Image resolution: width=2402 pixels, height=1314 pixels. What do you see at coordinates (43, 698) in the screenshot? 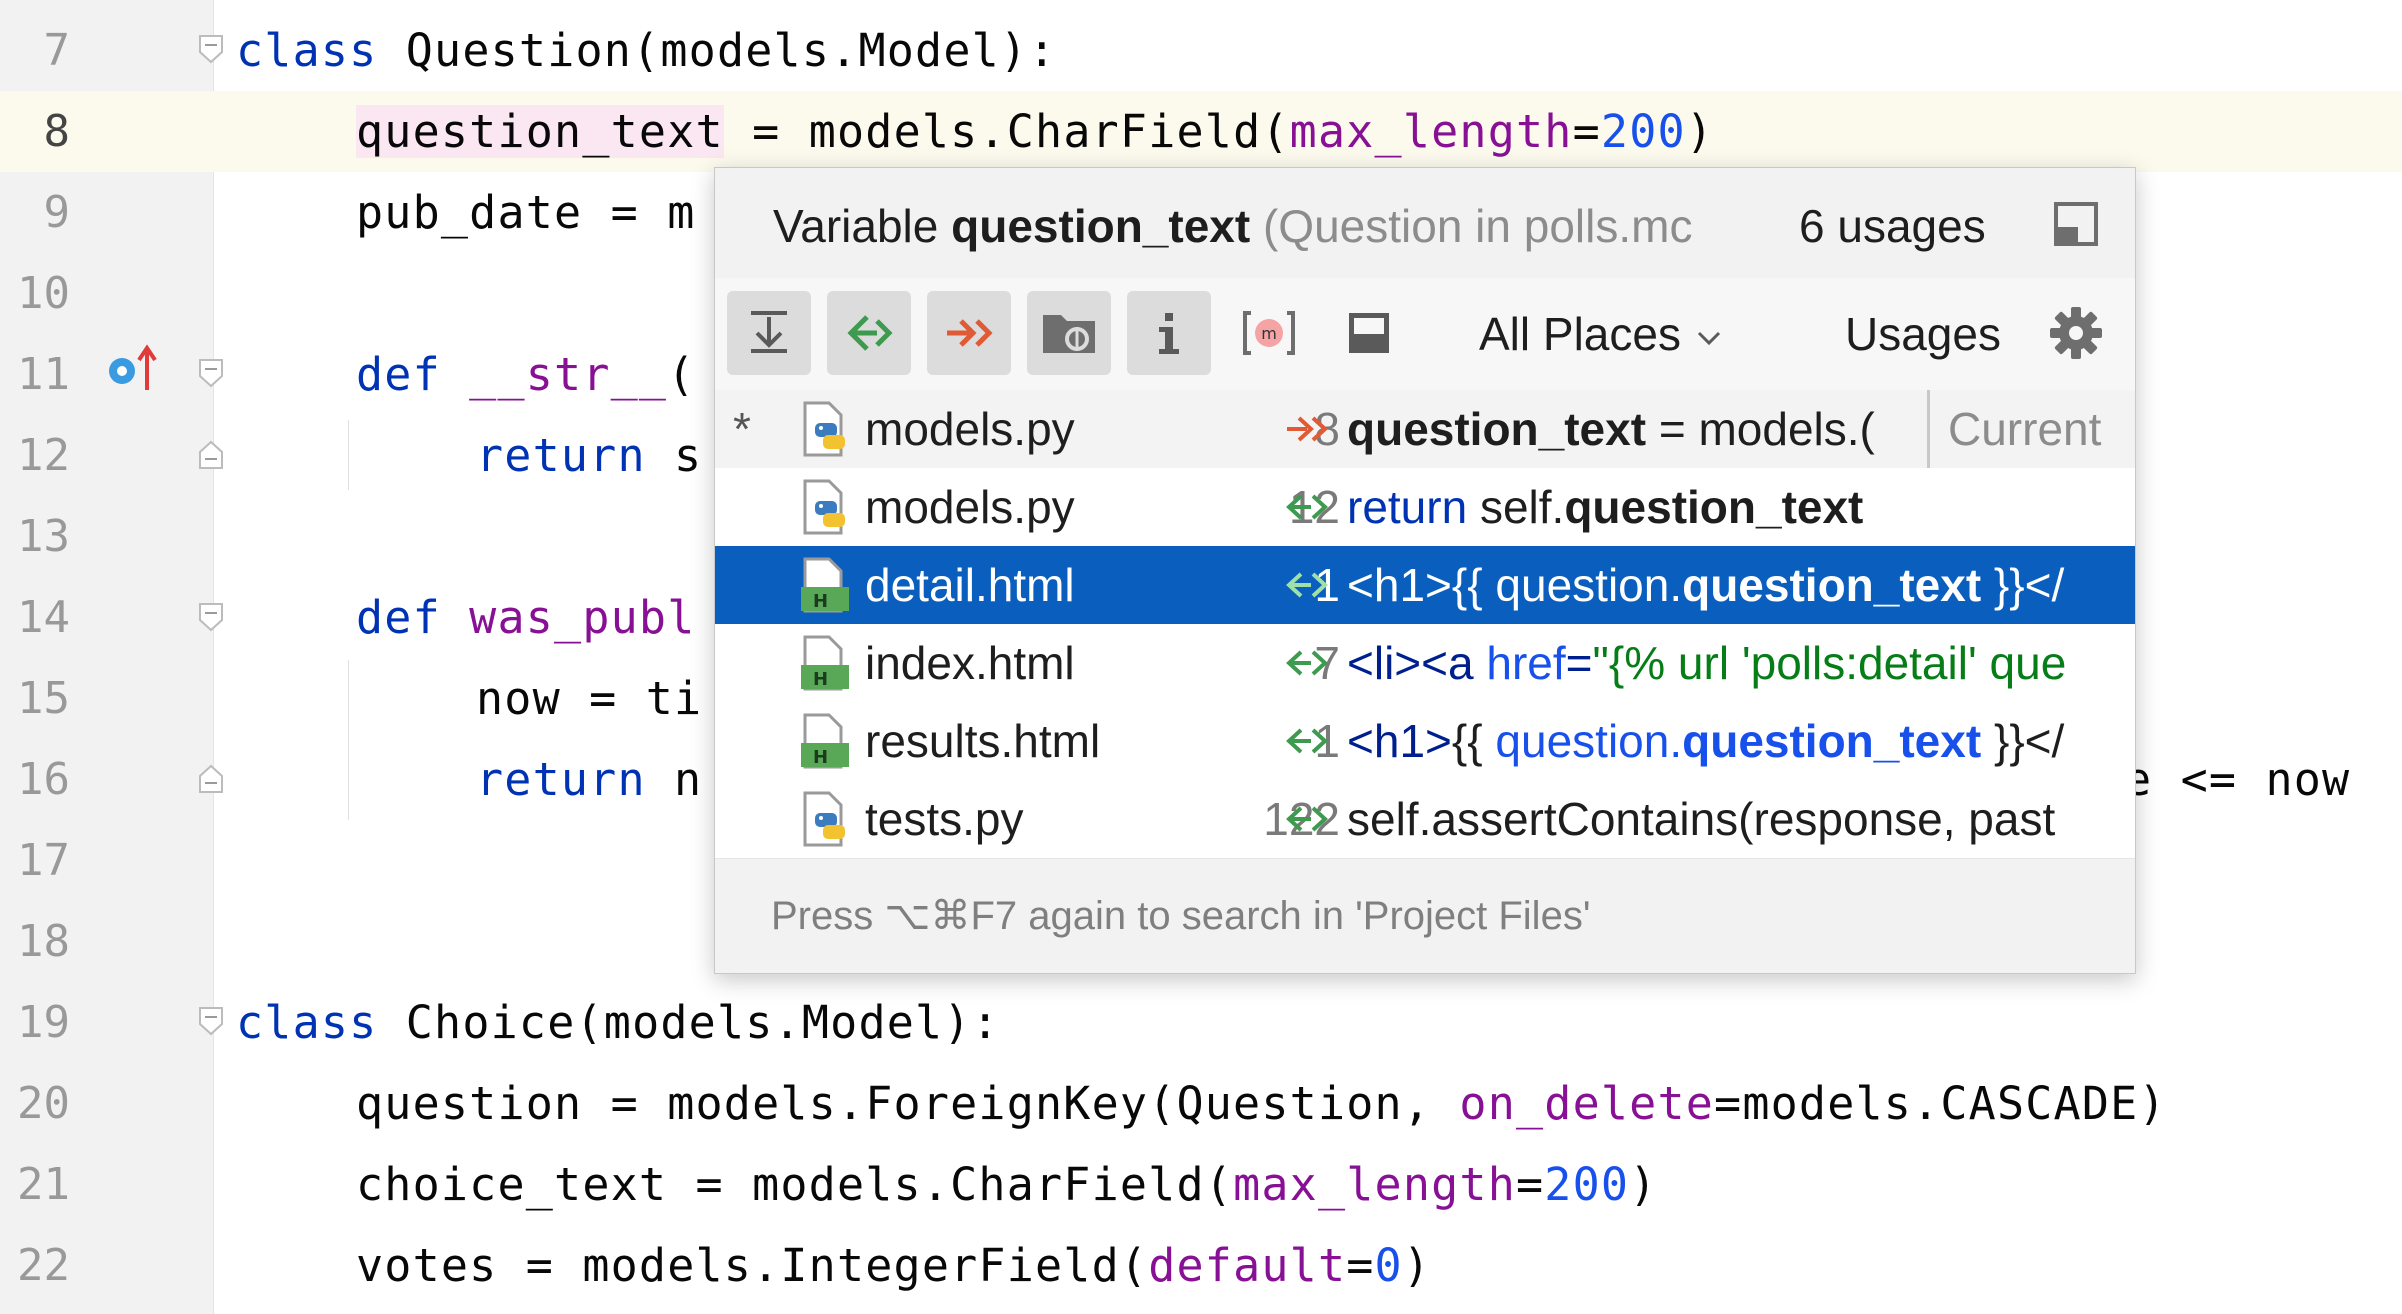
I see `line-number: 15` at bounding box center [43, 698].